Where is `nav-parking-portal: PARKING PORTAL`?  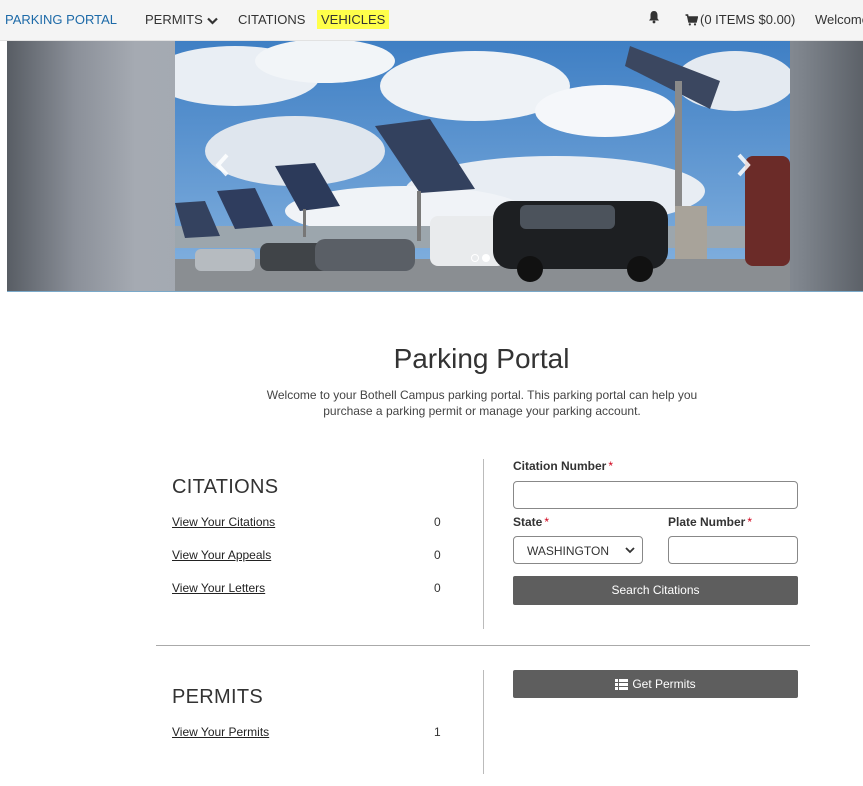
nav-parking-portal: PARKING PORTAL is located at coordinates (61, 19).